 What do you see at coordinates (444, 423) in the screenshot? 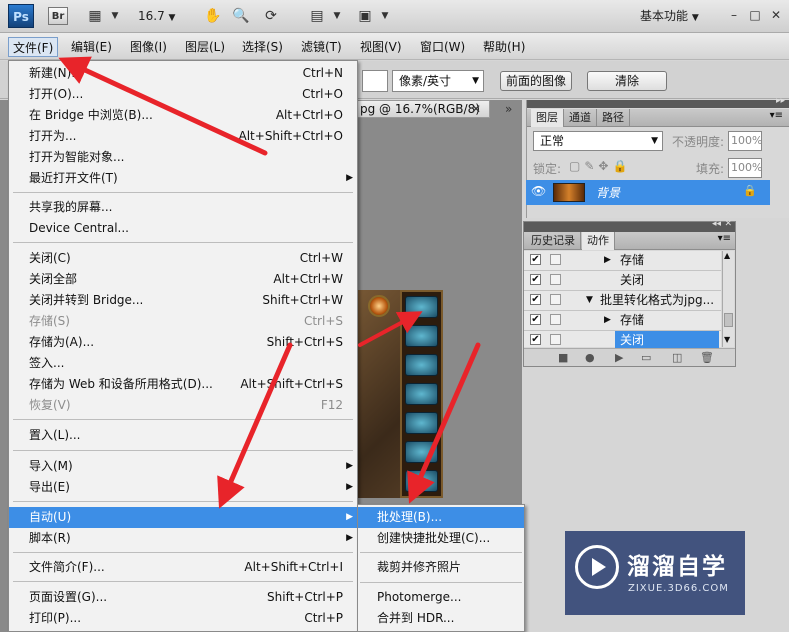
I see `arrow-to-batch` at bounding box center [444, 423].